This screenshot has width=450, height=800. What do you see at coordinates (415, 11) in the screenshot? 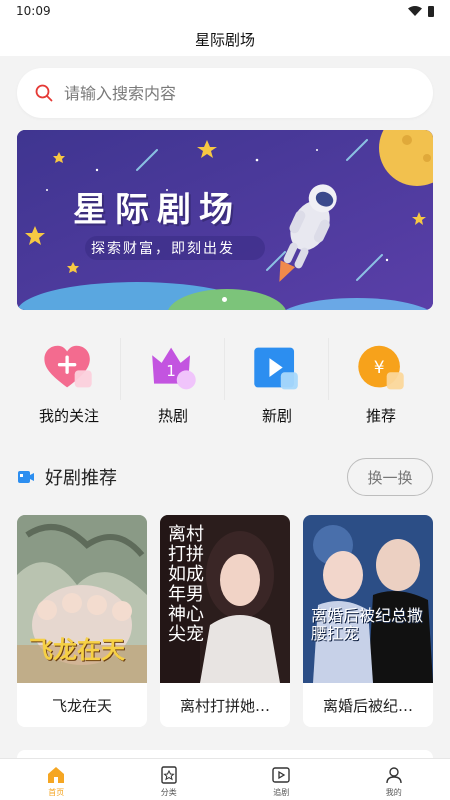
I see `wifi-icon` at bounding box center [415, 11].